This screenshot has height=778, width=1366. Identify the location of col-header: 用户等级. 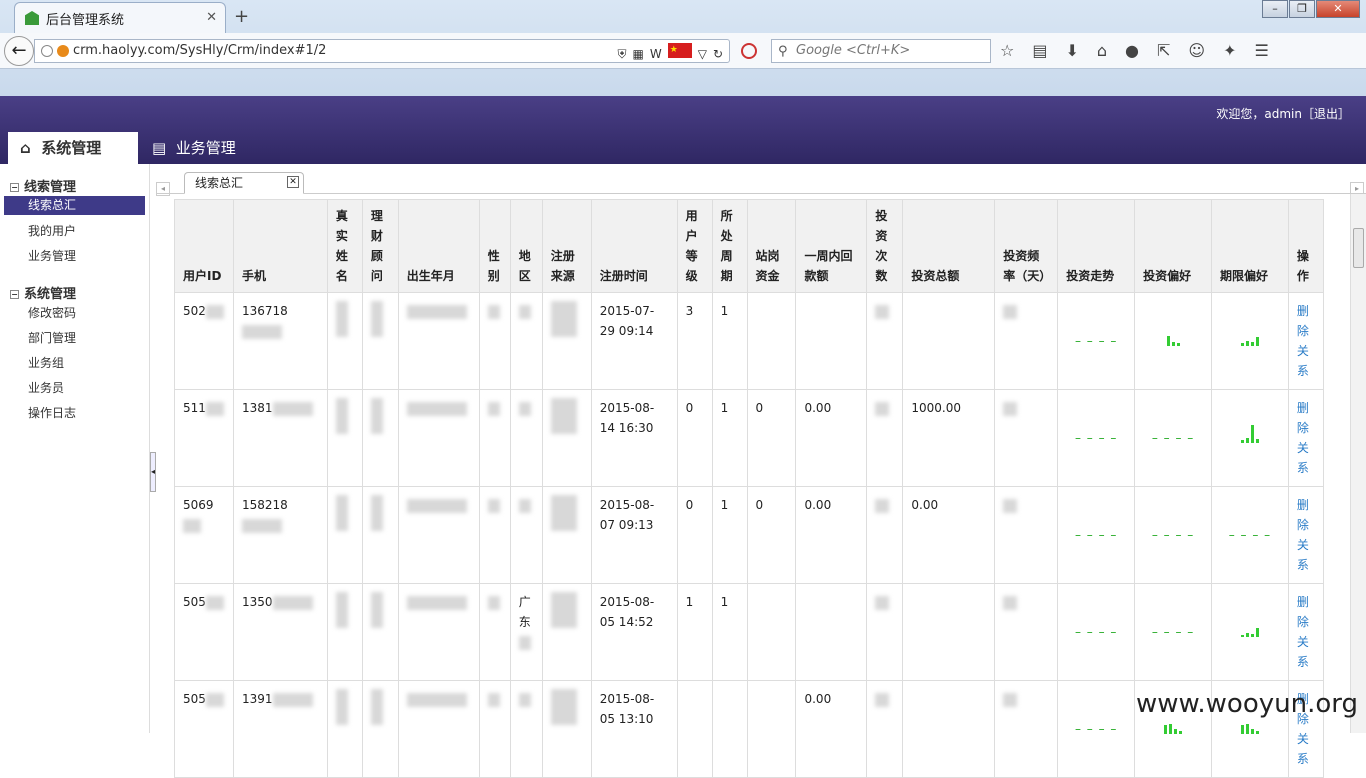
(694, 246).